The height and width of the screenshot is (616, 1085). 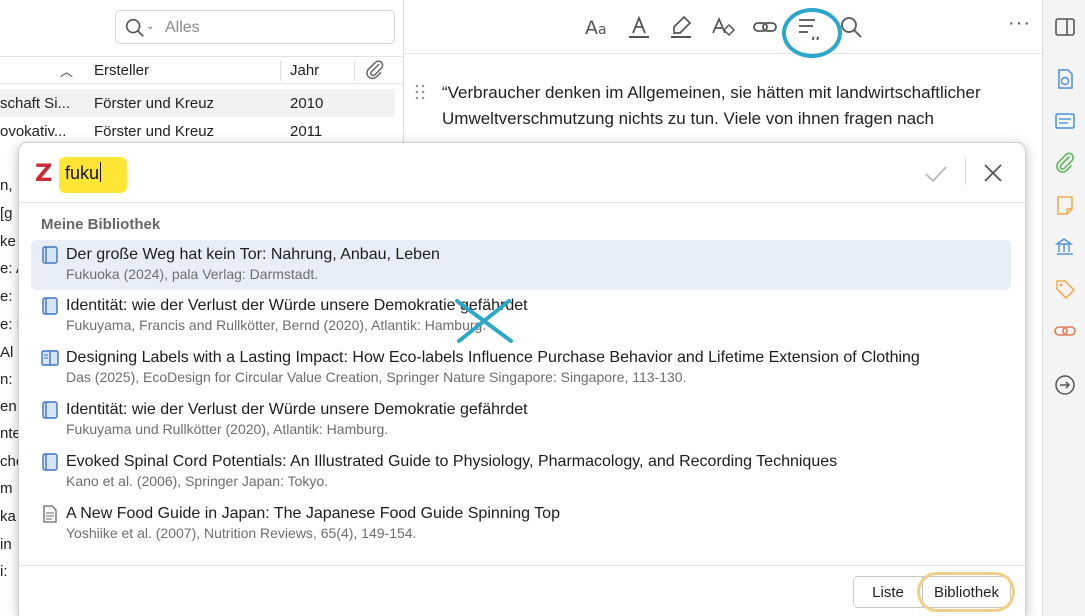 I want to click on notes-icon, so click(x=1065, y=205).